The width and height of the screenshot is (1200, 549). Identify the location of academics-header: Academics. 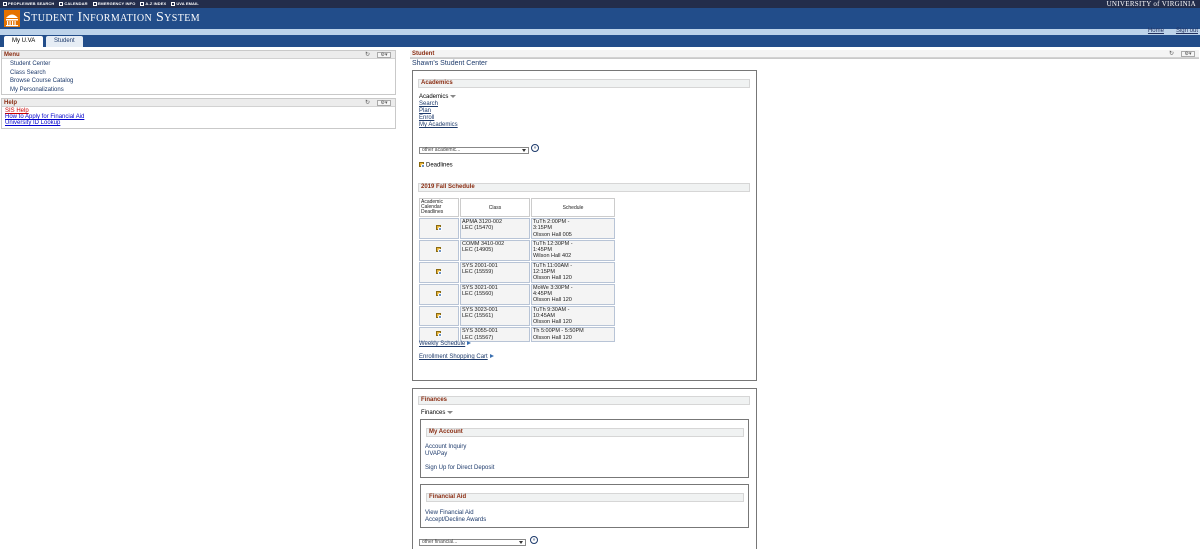
(584, 83).